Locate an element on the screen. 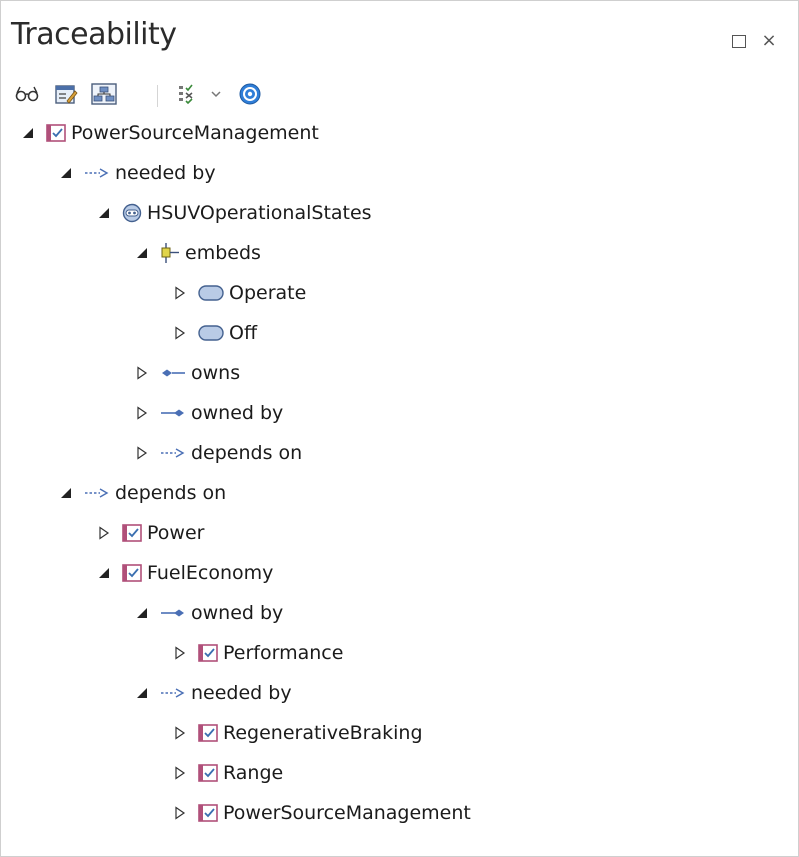  tree-node-n8: depends on is located at coordinates (216, 453).